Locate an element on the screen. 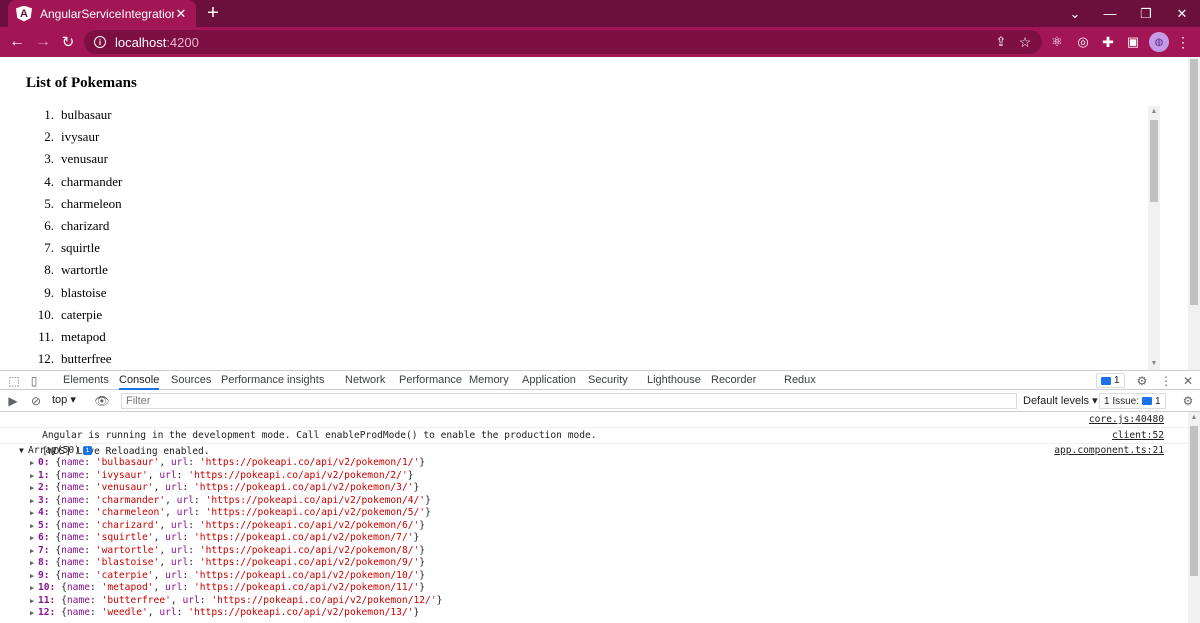  devtools-tab-application: Application is located at coordinates (549, 380).